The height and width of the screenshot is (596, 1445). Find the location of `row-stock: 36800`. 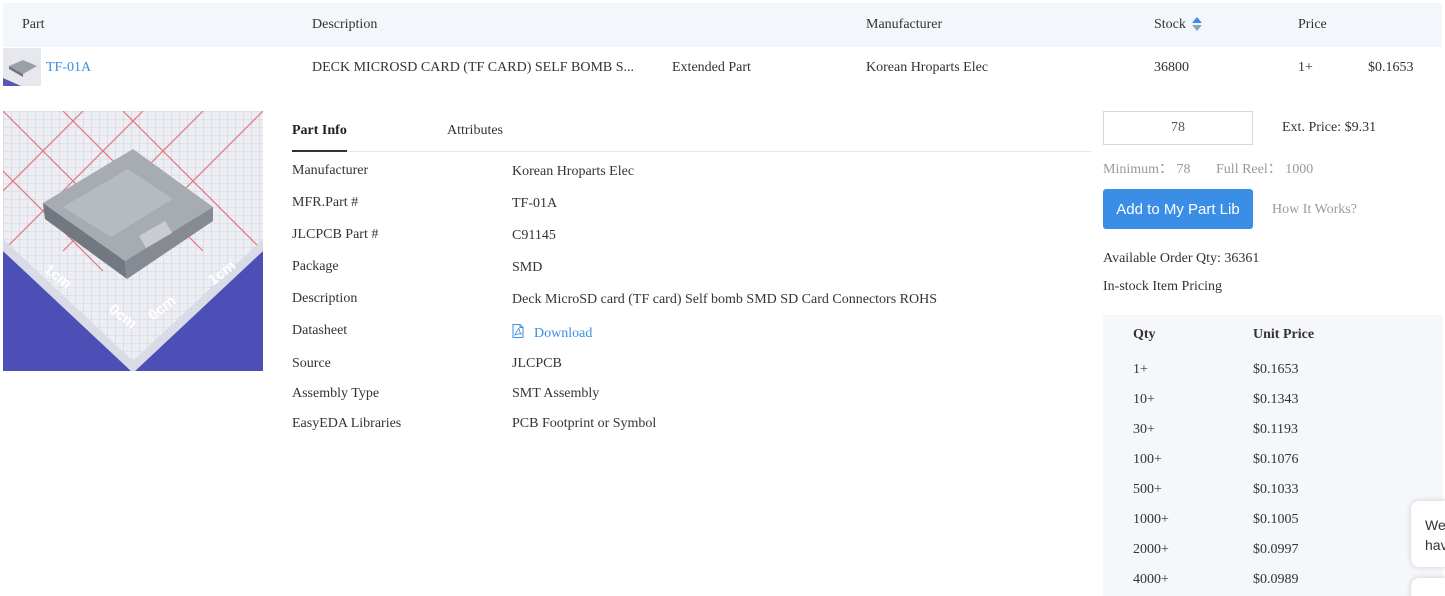

row-stock: 36800 is located at coordinates (1171, 67).